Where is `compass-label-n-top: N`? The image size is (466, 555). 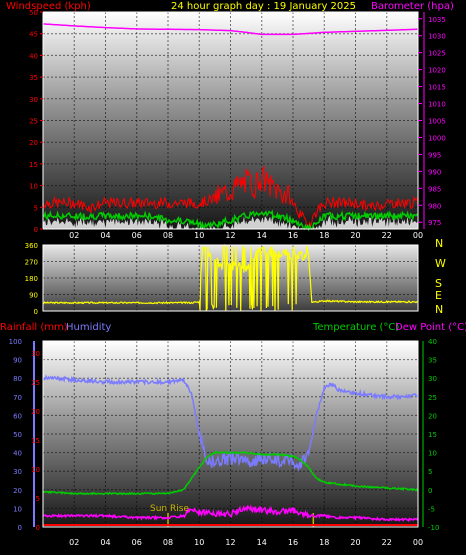 compass-label-n-top: N is located at coordinates (439, 243).